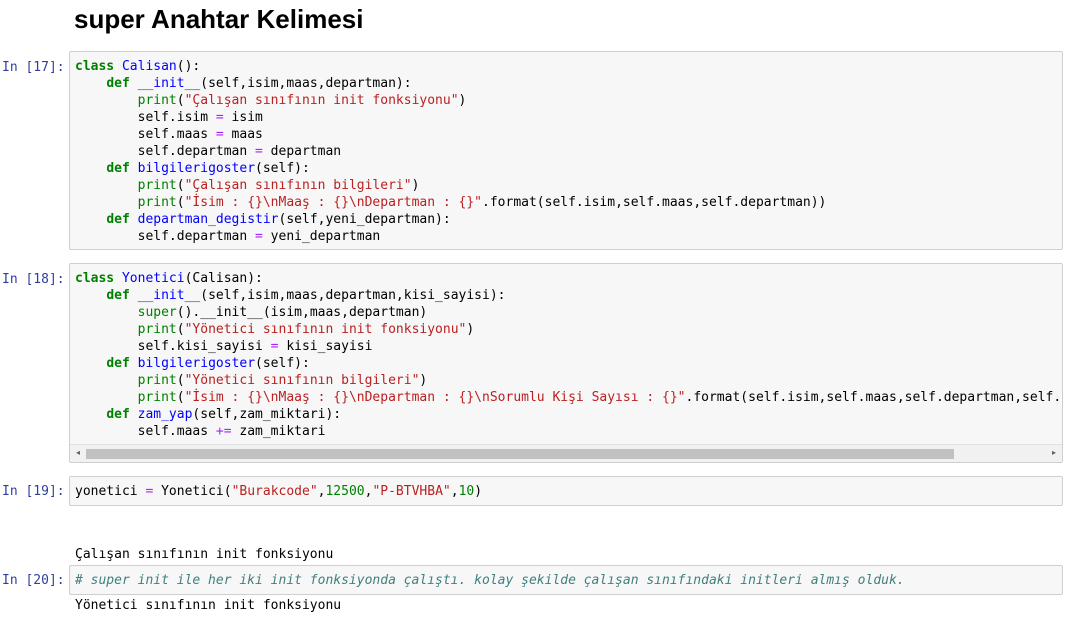 The height and width of the screenshot is (631, 1069). I want to click on code-line: def bilgilerigoster(self):, so click(568, 363).